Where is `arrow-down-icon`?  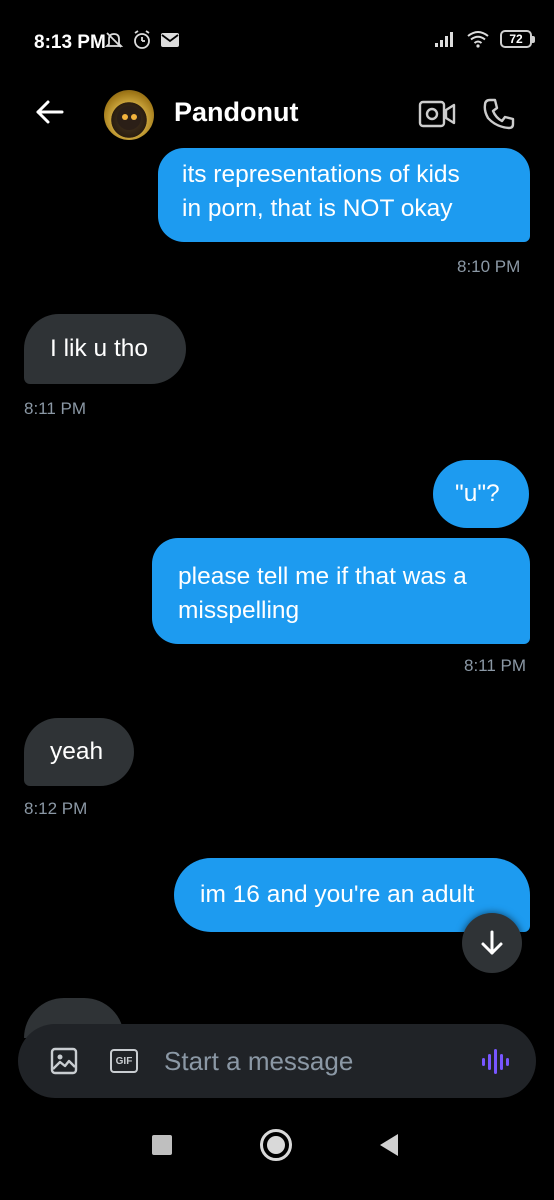 arrow-down-icon is located at coordinates (492, 942).